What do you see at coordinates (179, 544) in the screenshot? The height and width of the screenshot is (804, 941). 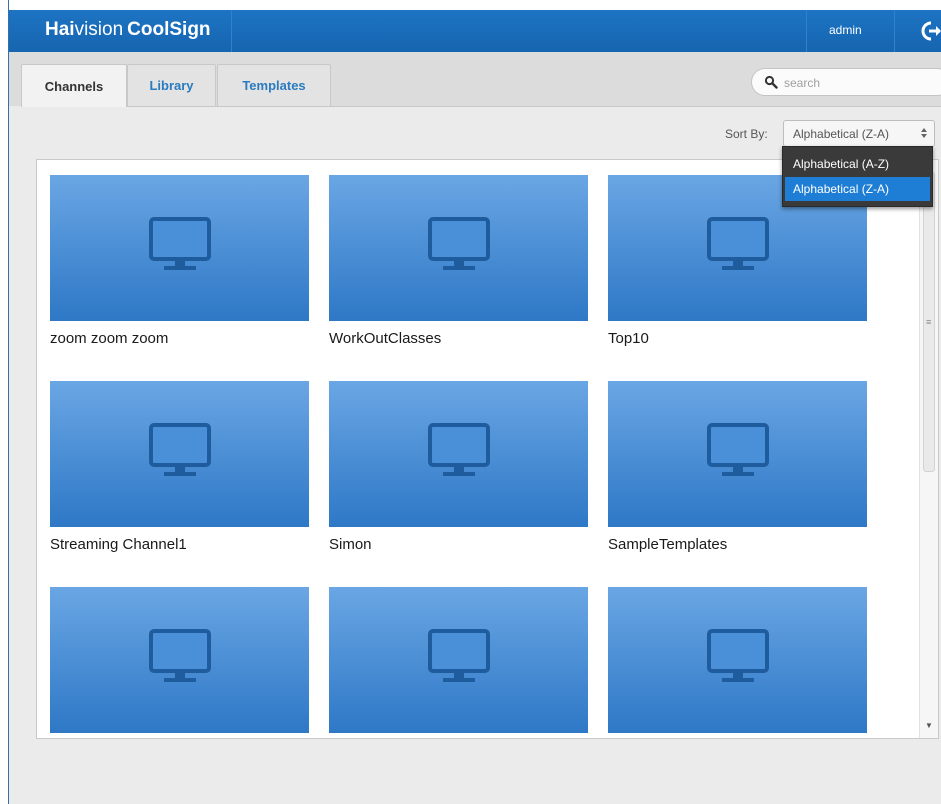 I see `channel-name: Streaming Channel1` at bounding box center [179, 544].